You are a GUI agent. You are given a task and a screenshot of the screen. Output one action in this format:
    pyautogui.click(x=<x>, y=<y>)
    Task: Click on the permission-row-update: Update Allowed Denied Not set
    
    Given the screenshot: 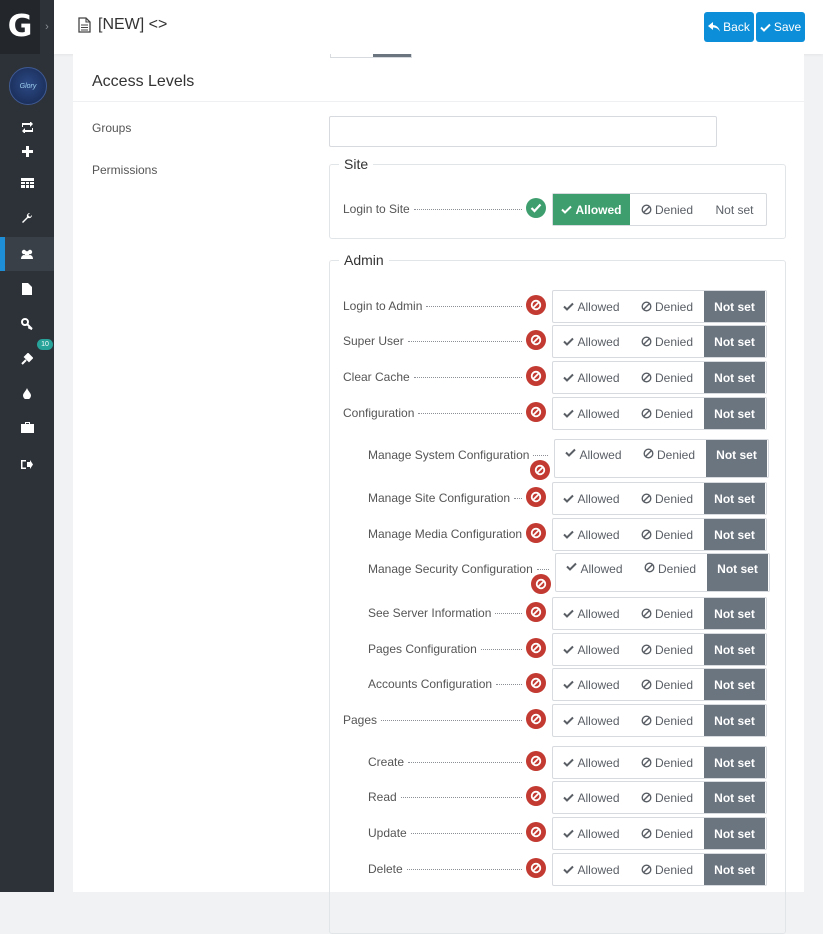 What is the action you would take?
    pyautogui.click(x=557, y=834)
    